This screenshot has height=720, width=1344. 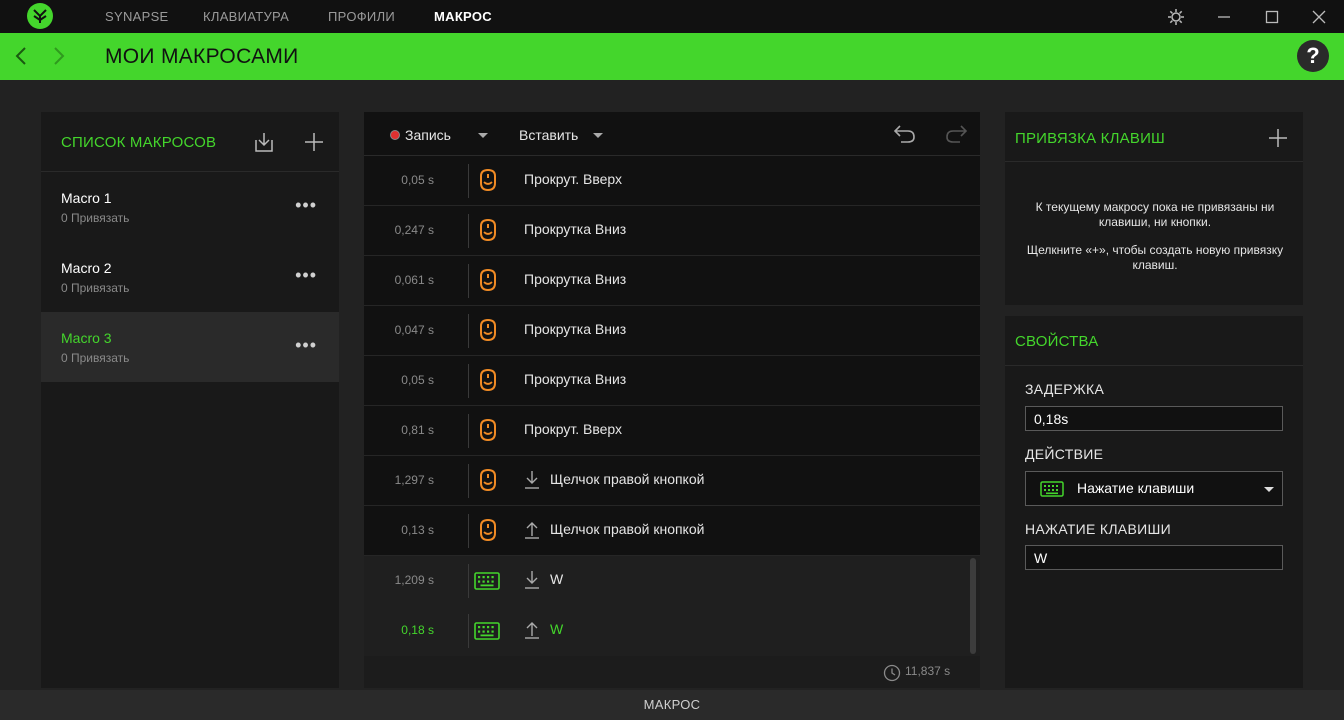 What do you see at coordinates (21, 56) in the screenshot?
I see `back-arrow-icon` at bounding box center [21, 56].